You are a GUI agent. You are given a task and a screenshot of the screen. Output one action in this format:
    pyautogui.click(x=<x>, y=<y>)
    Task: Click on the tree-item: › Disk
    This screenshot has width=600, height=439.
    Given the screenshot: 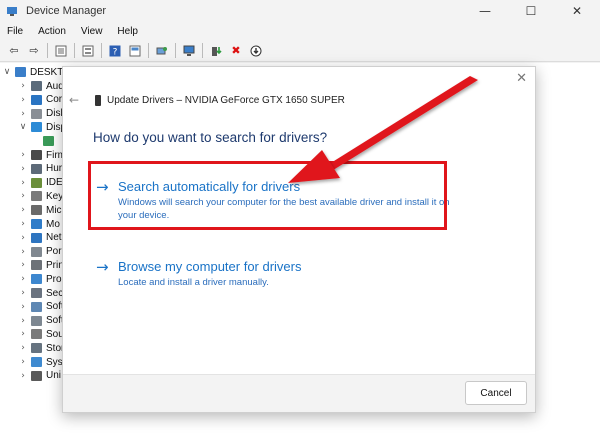 What is the action you would take?
    pyautogui.click(x=41, y=114)
    